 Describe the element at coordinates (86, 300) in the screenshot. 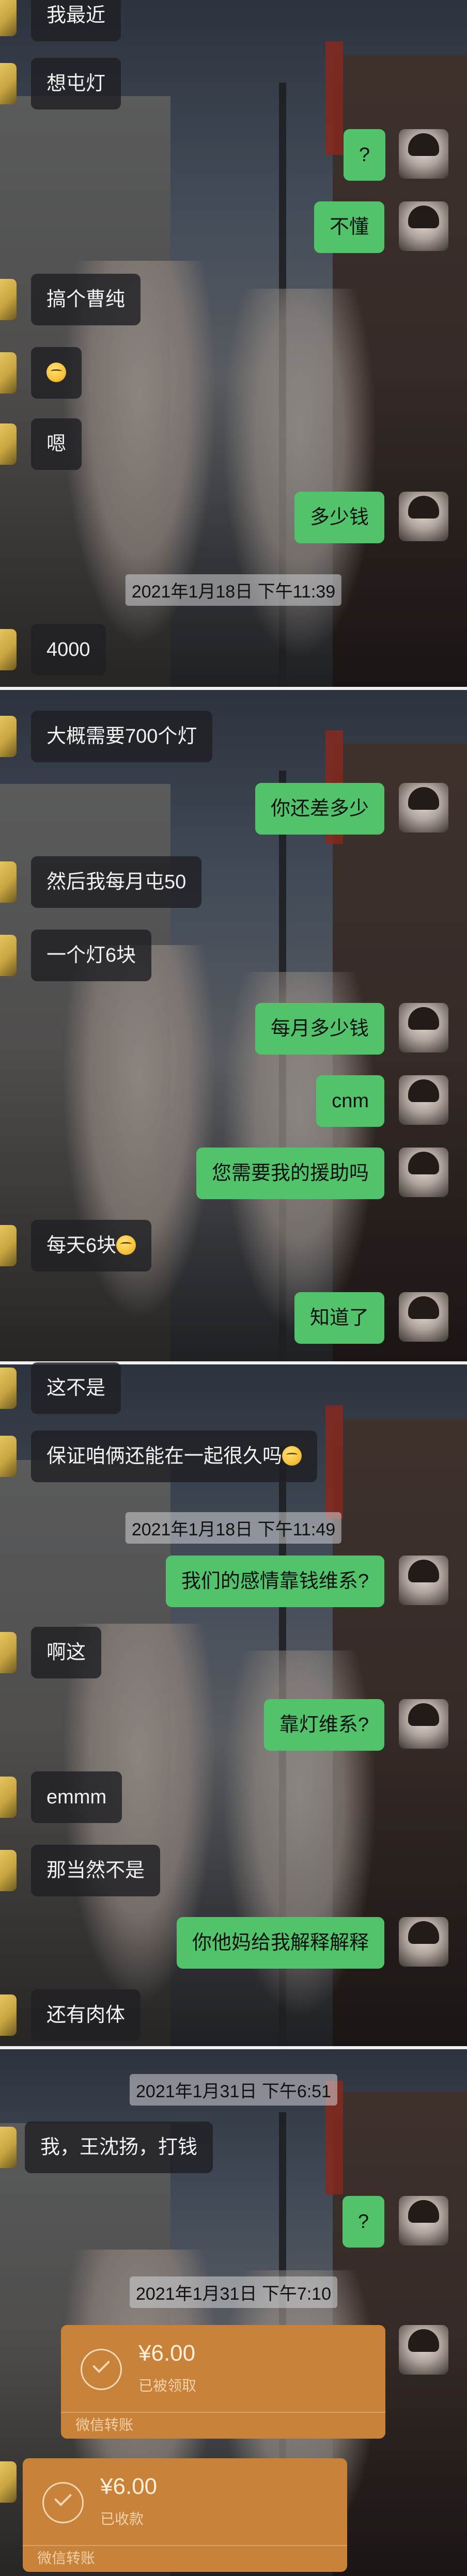

I see `message-bubble: 搞个曹纯` at that location.